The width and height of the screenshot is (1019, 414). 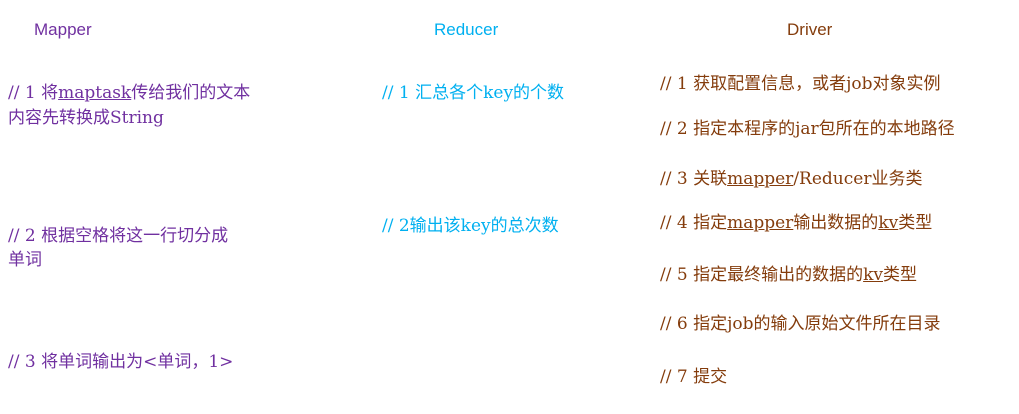 I want to click on reducer-step-1: // 1 汇总各个key的个数, so click(x=473, y=93).